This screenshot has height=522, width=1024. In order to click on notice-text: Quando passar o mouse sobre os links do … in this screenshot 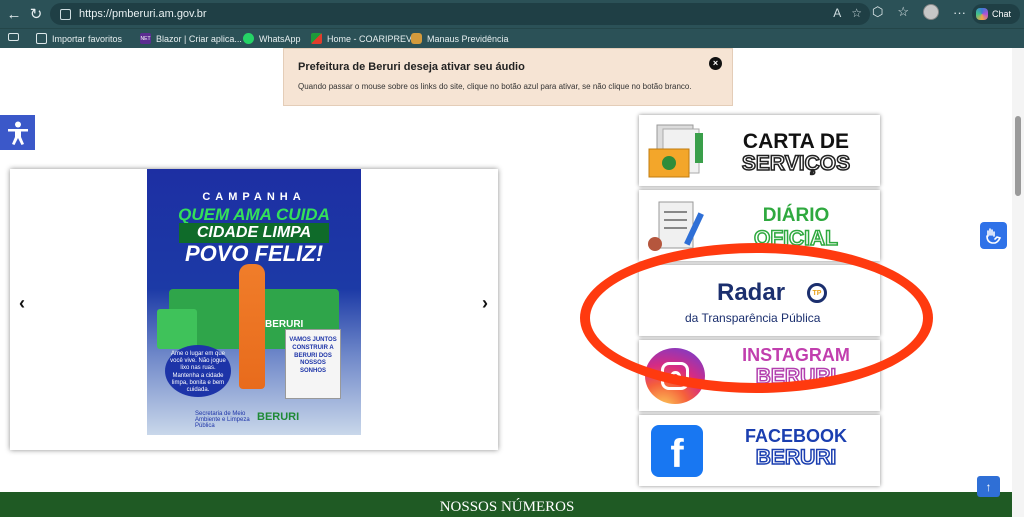, I will do `click(495, 86)`.